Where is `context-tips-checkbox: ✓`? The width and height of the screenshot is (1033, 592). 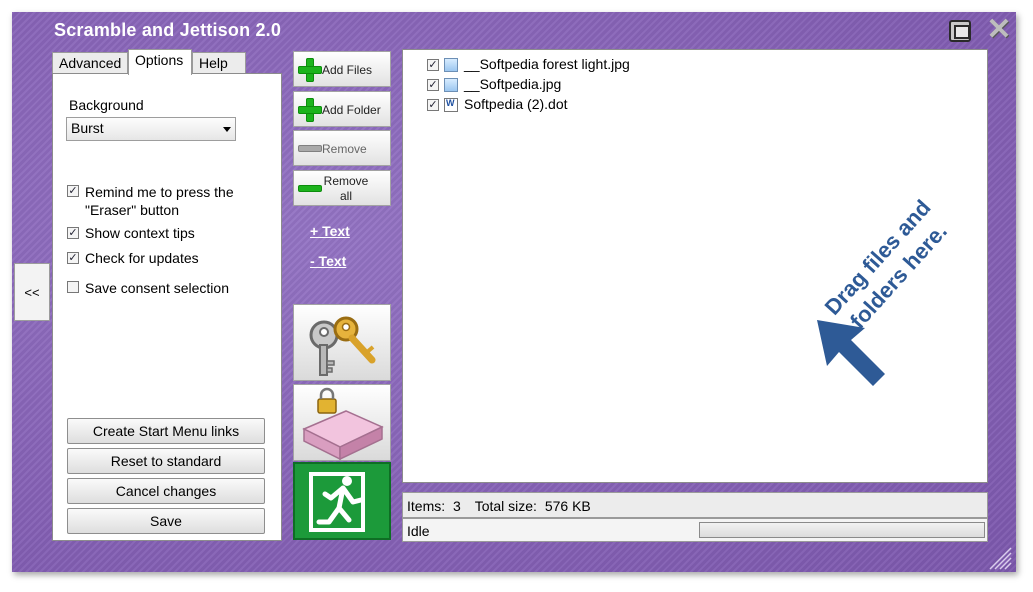 context-tips-checkbox: ✓ is located at coordinates (73, 233).